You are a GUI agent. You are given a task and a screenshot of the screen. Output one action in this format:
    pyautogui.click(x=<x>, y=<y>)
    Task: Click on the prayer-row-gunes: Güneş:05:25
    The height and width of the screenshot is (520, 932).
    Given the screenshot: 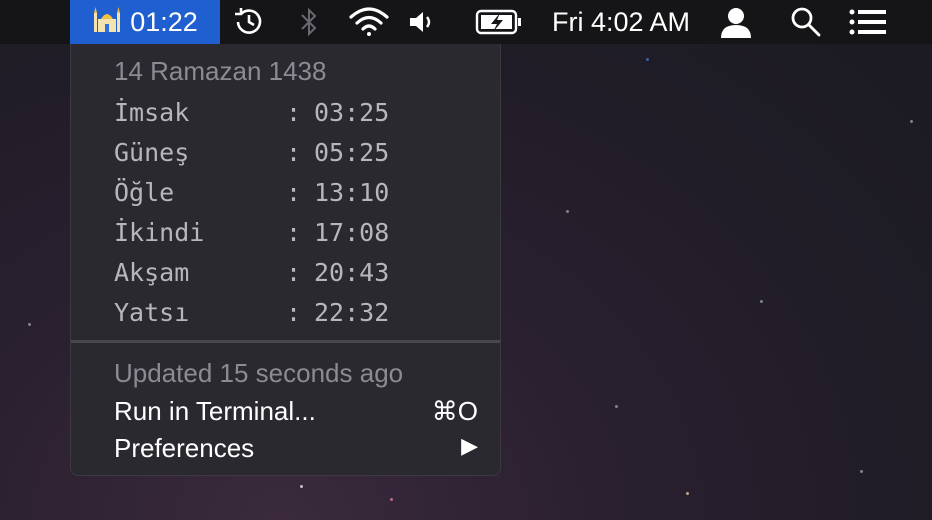 What is the action you would take?
    pyautogui.click(x=252, y=152)
    